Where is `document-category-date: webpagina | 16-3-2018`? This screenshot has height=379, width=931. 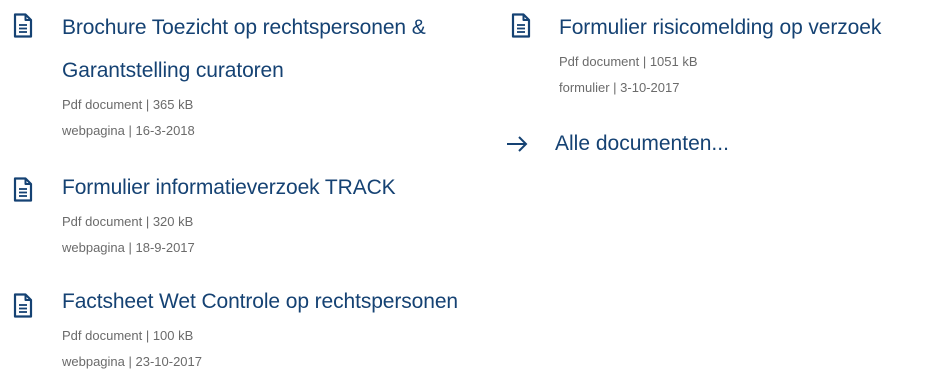 document-category-date: webpagina | 16-3-2018 is located at coordinates (128, 130).